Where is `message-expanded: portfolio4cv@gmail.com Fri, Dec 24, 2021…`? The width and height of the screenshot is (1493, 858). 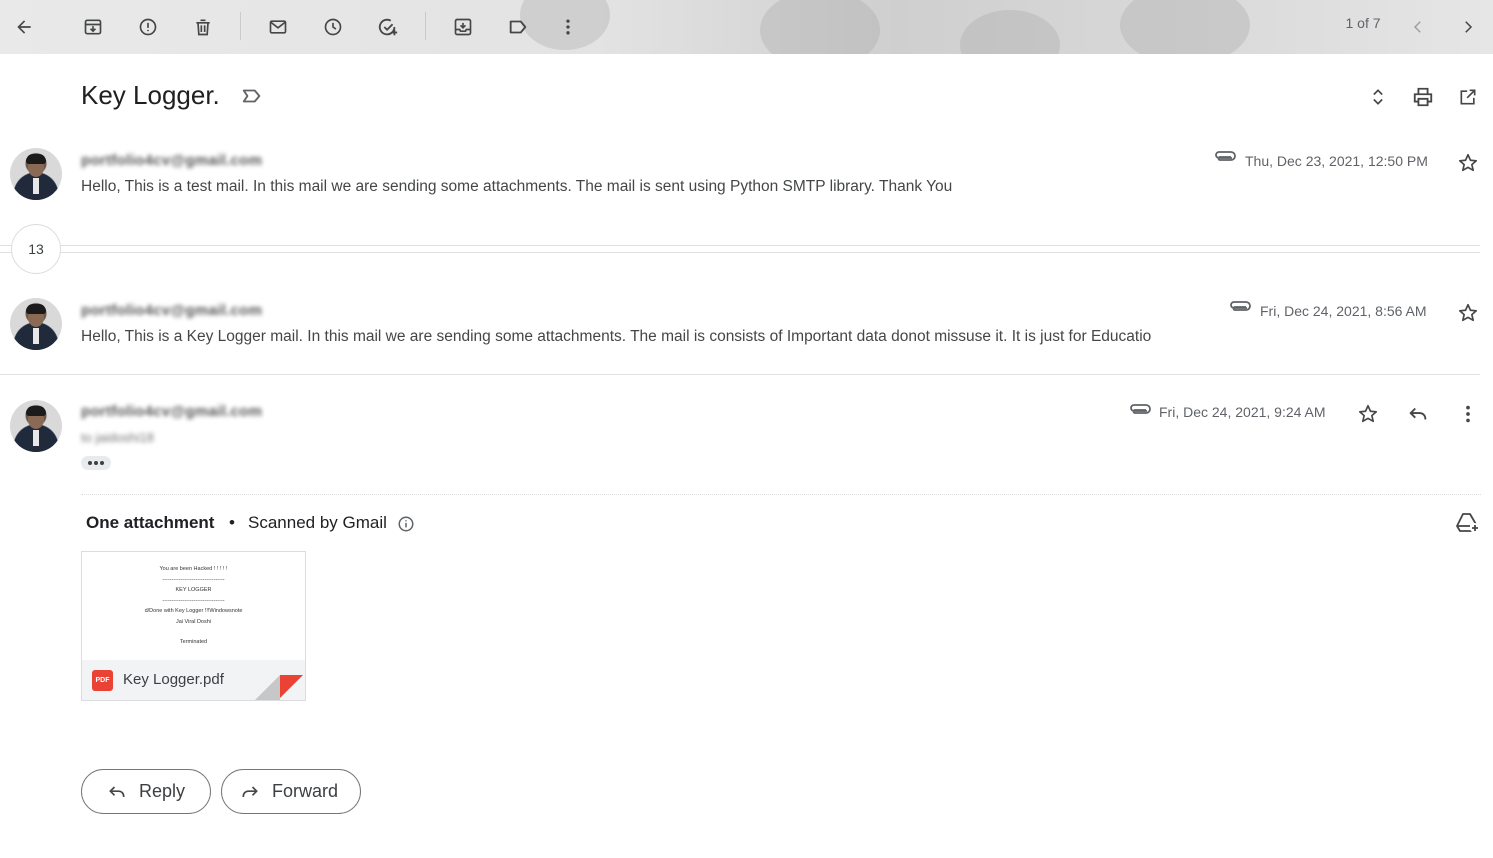
message-expanded: portfolio4cv@gmail.com Fri, Dec 24, 2021… is located at coordinates (746, 440).